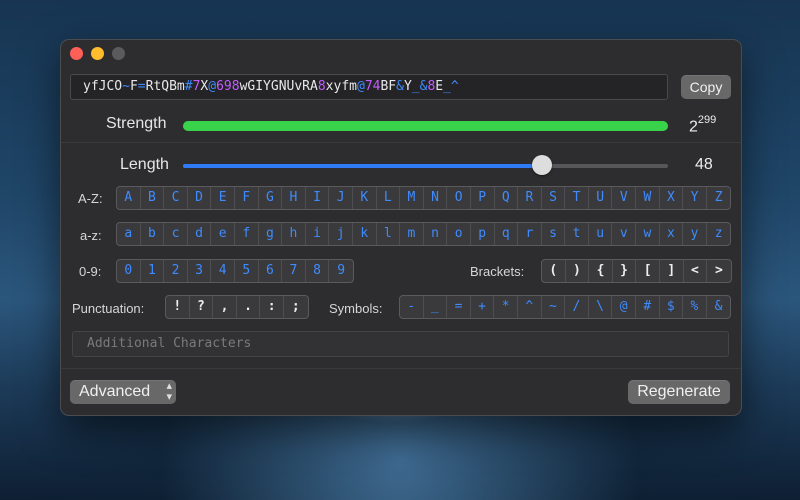 Image resolution: width=800 pixels, height=500 pixels. What do you see at coordinates (365, 198) in the screenshot?
I see `uppercase-toggle: K` at bounding box center [365, 198].